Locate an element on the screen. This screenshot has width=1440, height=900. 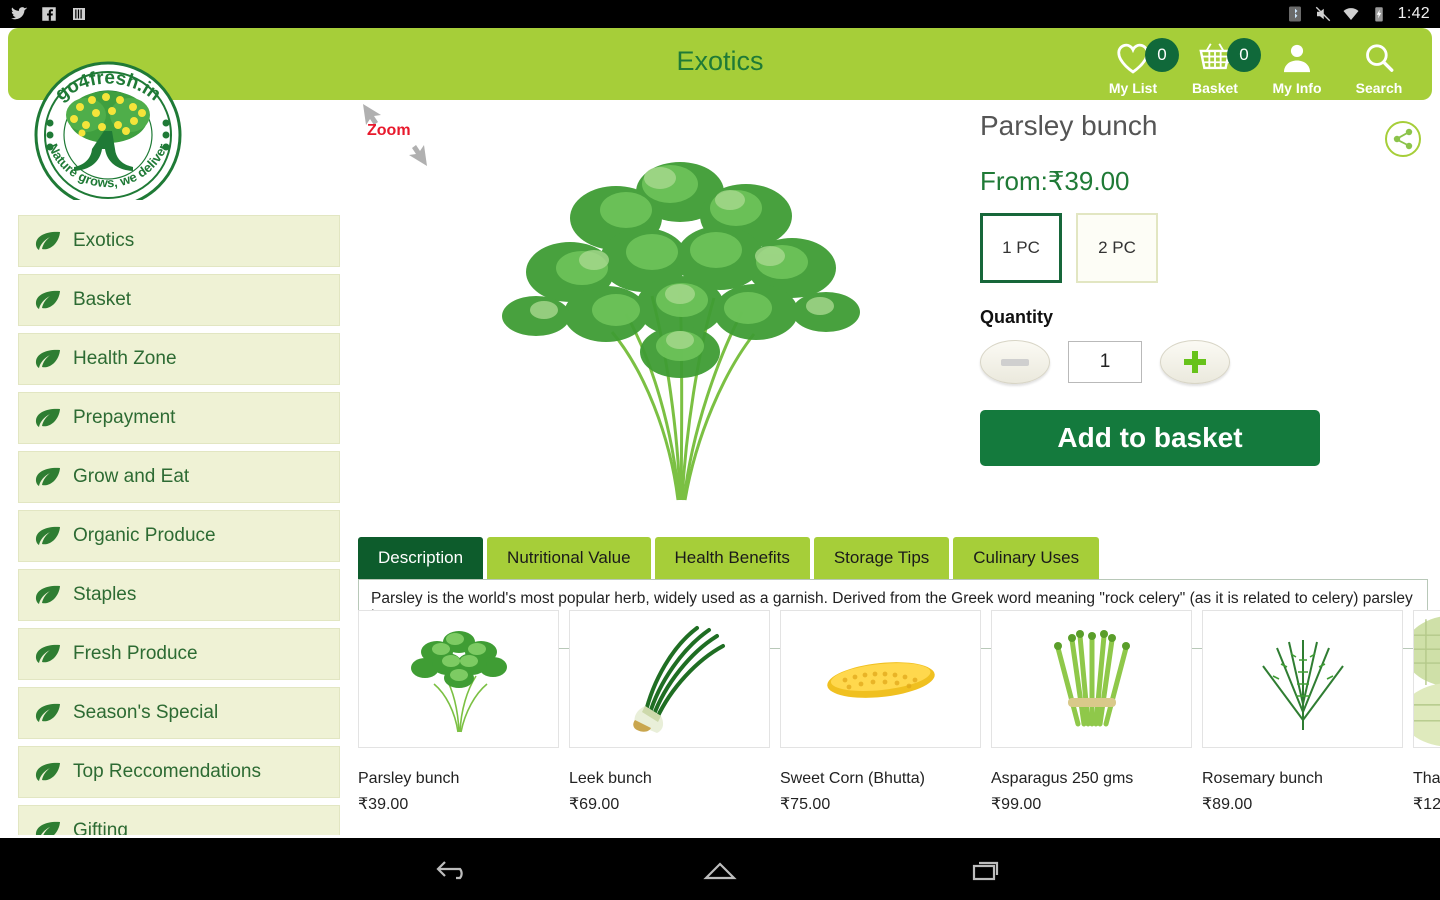
my-list-count-badge: 0 is located at coordinates (1162, 55).